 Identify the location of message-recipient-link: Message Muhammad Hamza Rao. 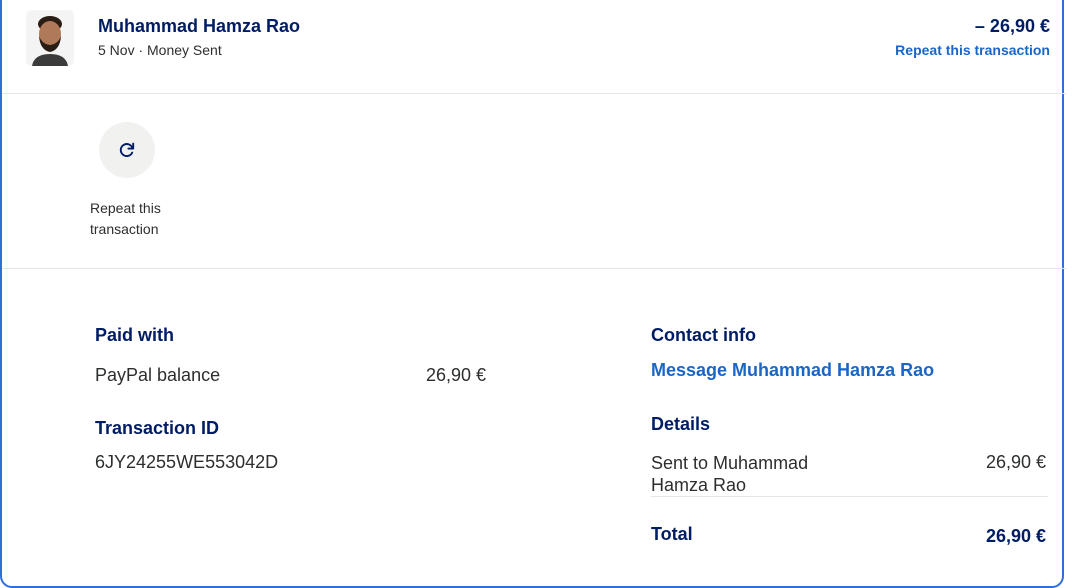
(792, 370).